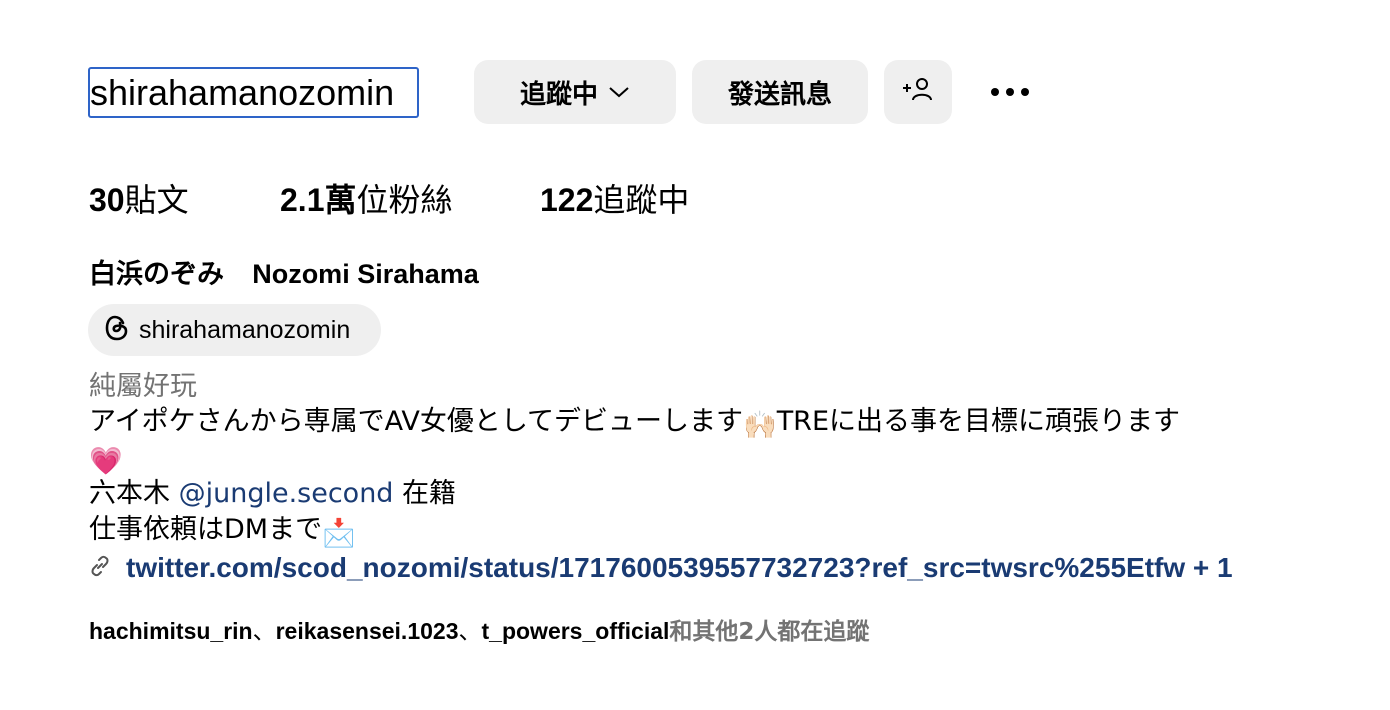  Describe the element at coordinates (416, 421) in the screenshot. I see `bio-line-1-text-a: アイポケさんから専属でAV女優としてデビューします` at that location.